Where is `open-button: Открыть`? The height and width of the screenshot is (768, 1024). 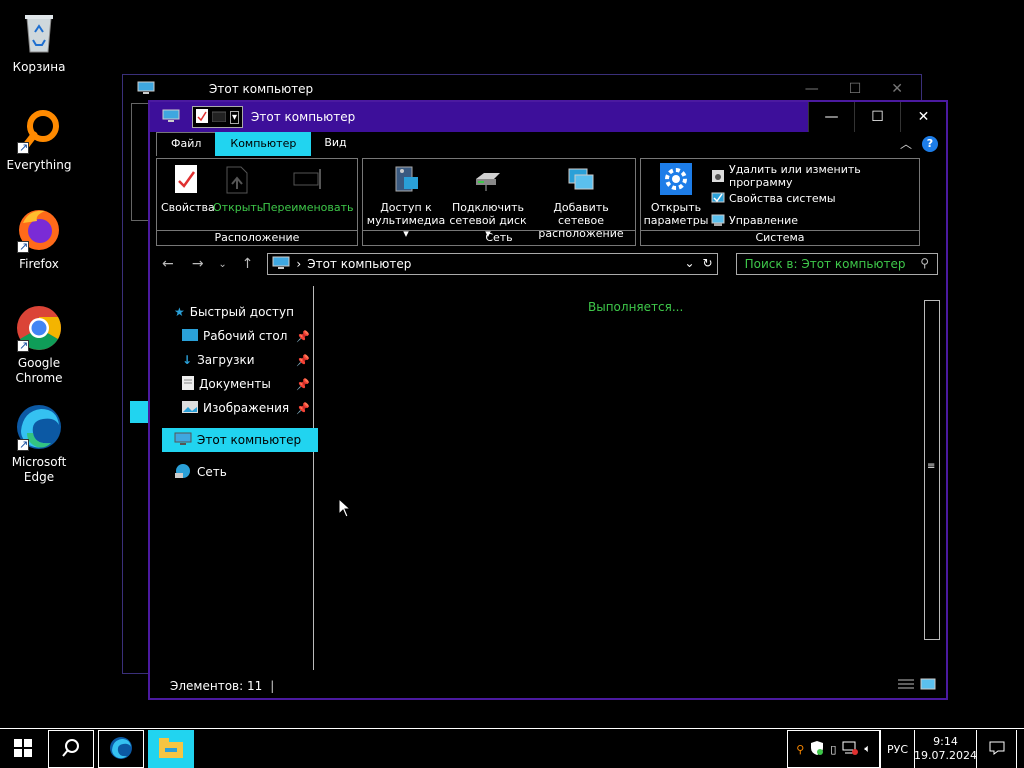
open-button: Открыть is located at coordinates (238, 188).